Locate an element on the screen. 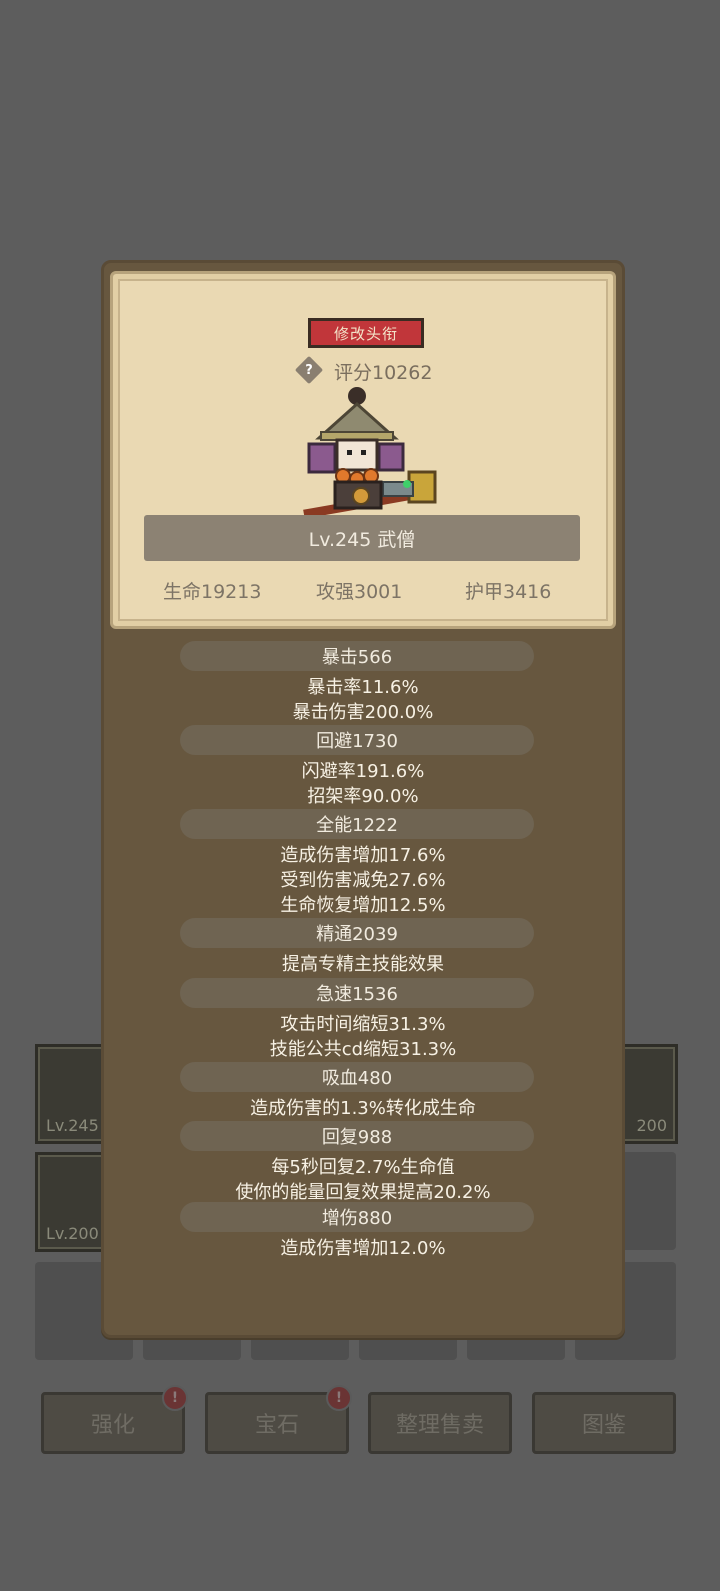 This screenshot has width=720, height=1591. attribute-detail: 技能公共cd缩短31.3% is located at coordinates (363, 1049).